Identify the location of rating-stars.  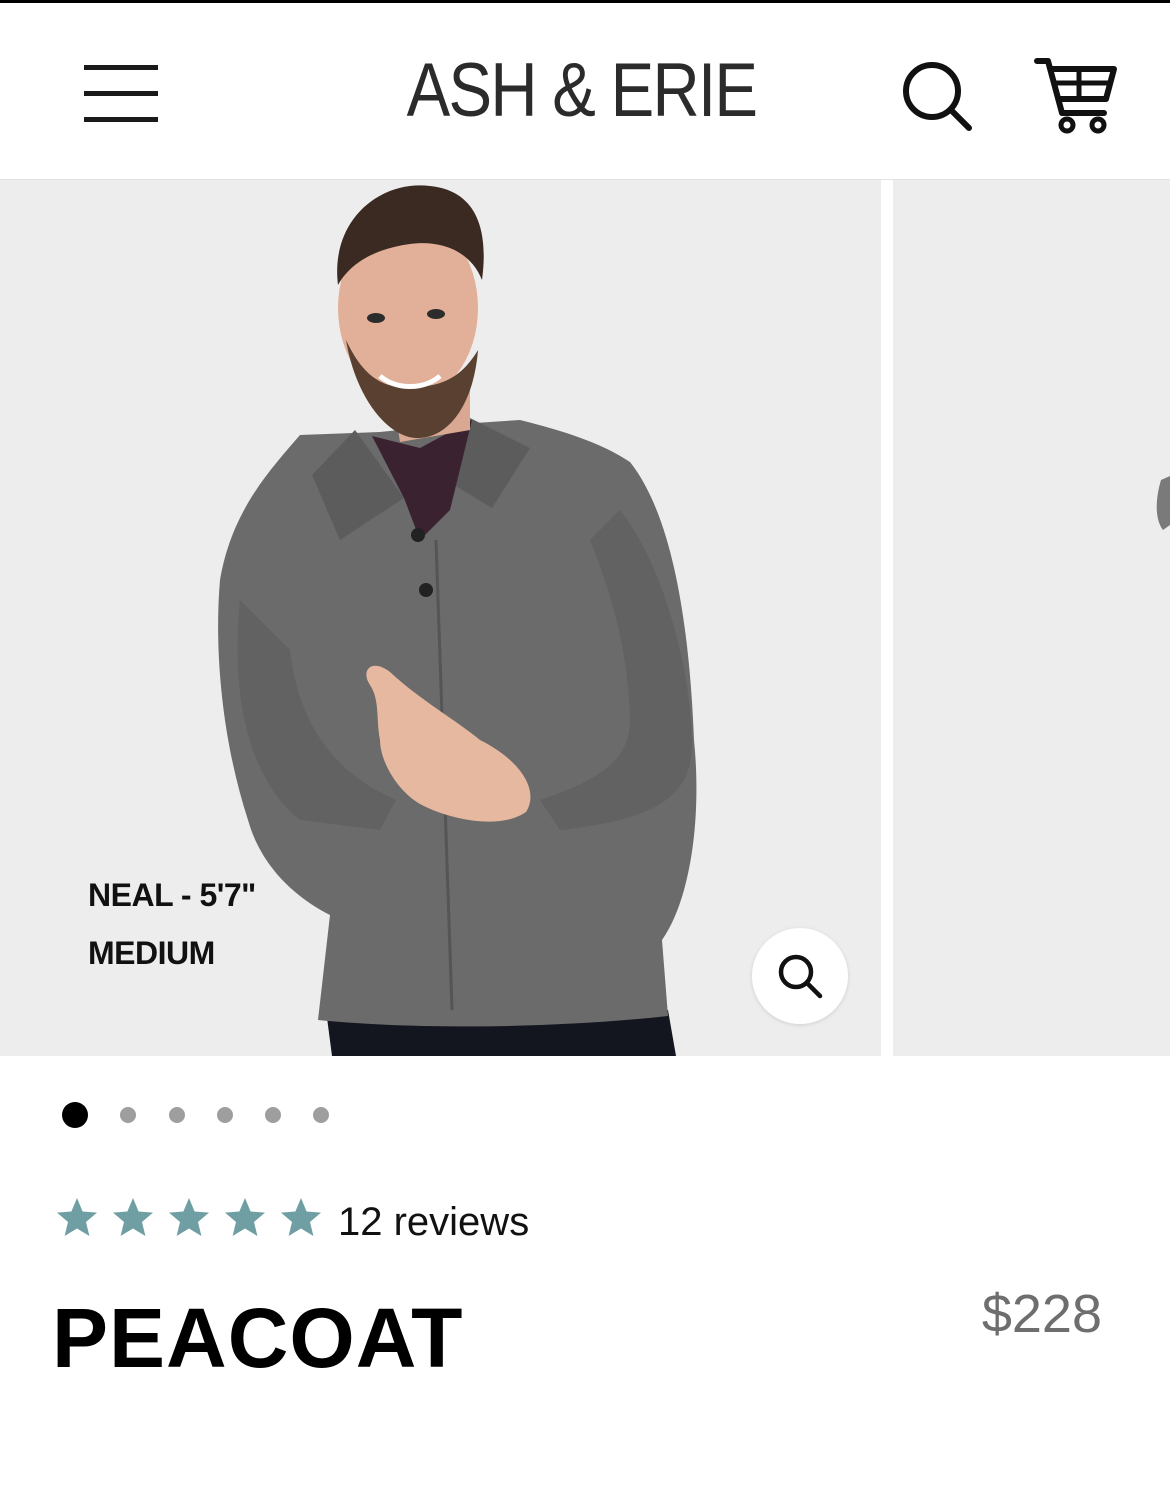
(189, 1217).